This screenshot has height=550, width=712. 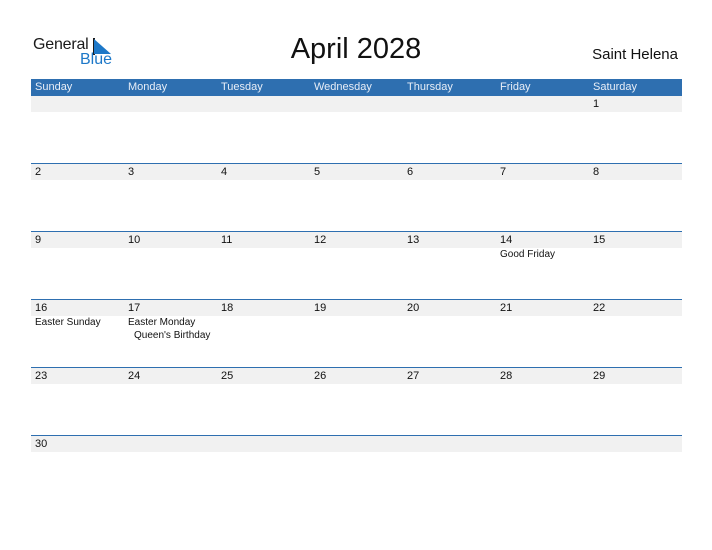 What do you see at coordinates (542, 333) in the screenshot?
I see `day-cell: 21` at bounding box center [542, 333].